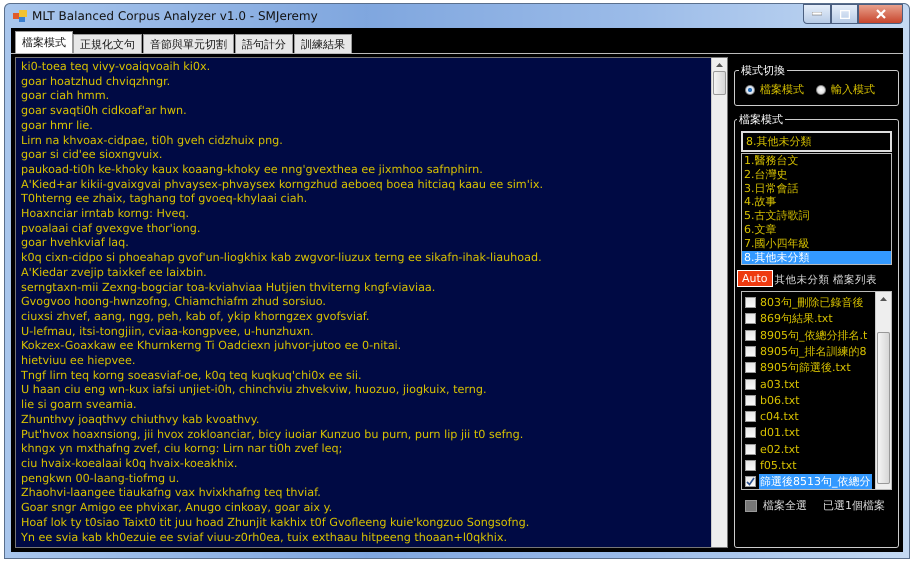  I want to click on minimize-button, so click(817, 14).